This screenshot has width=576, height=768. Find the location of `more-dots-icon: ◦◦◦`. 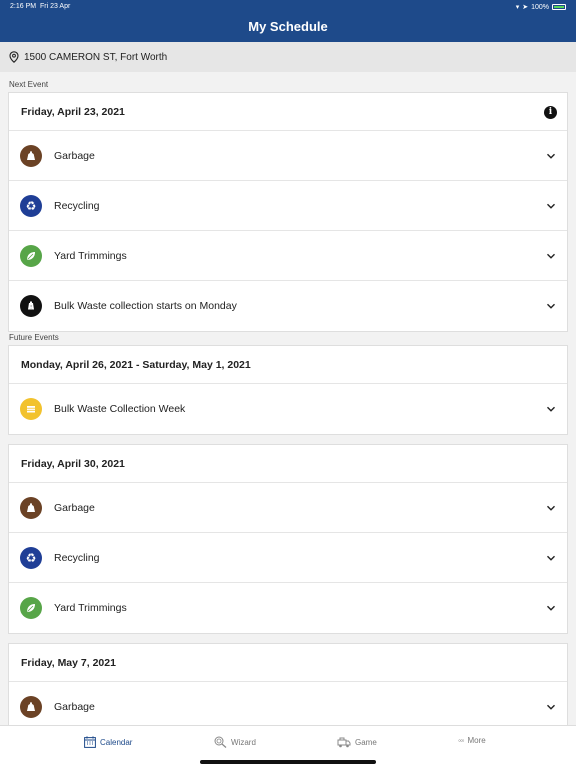

more-dots-icon: ◦◦◦ is located at coordinates (461, 740).